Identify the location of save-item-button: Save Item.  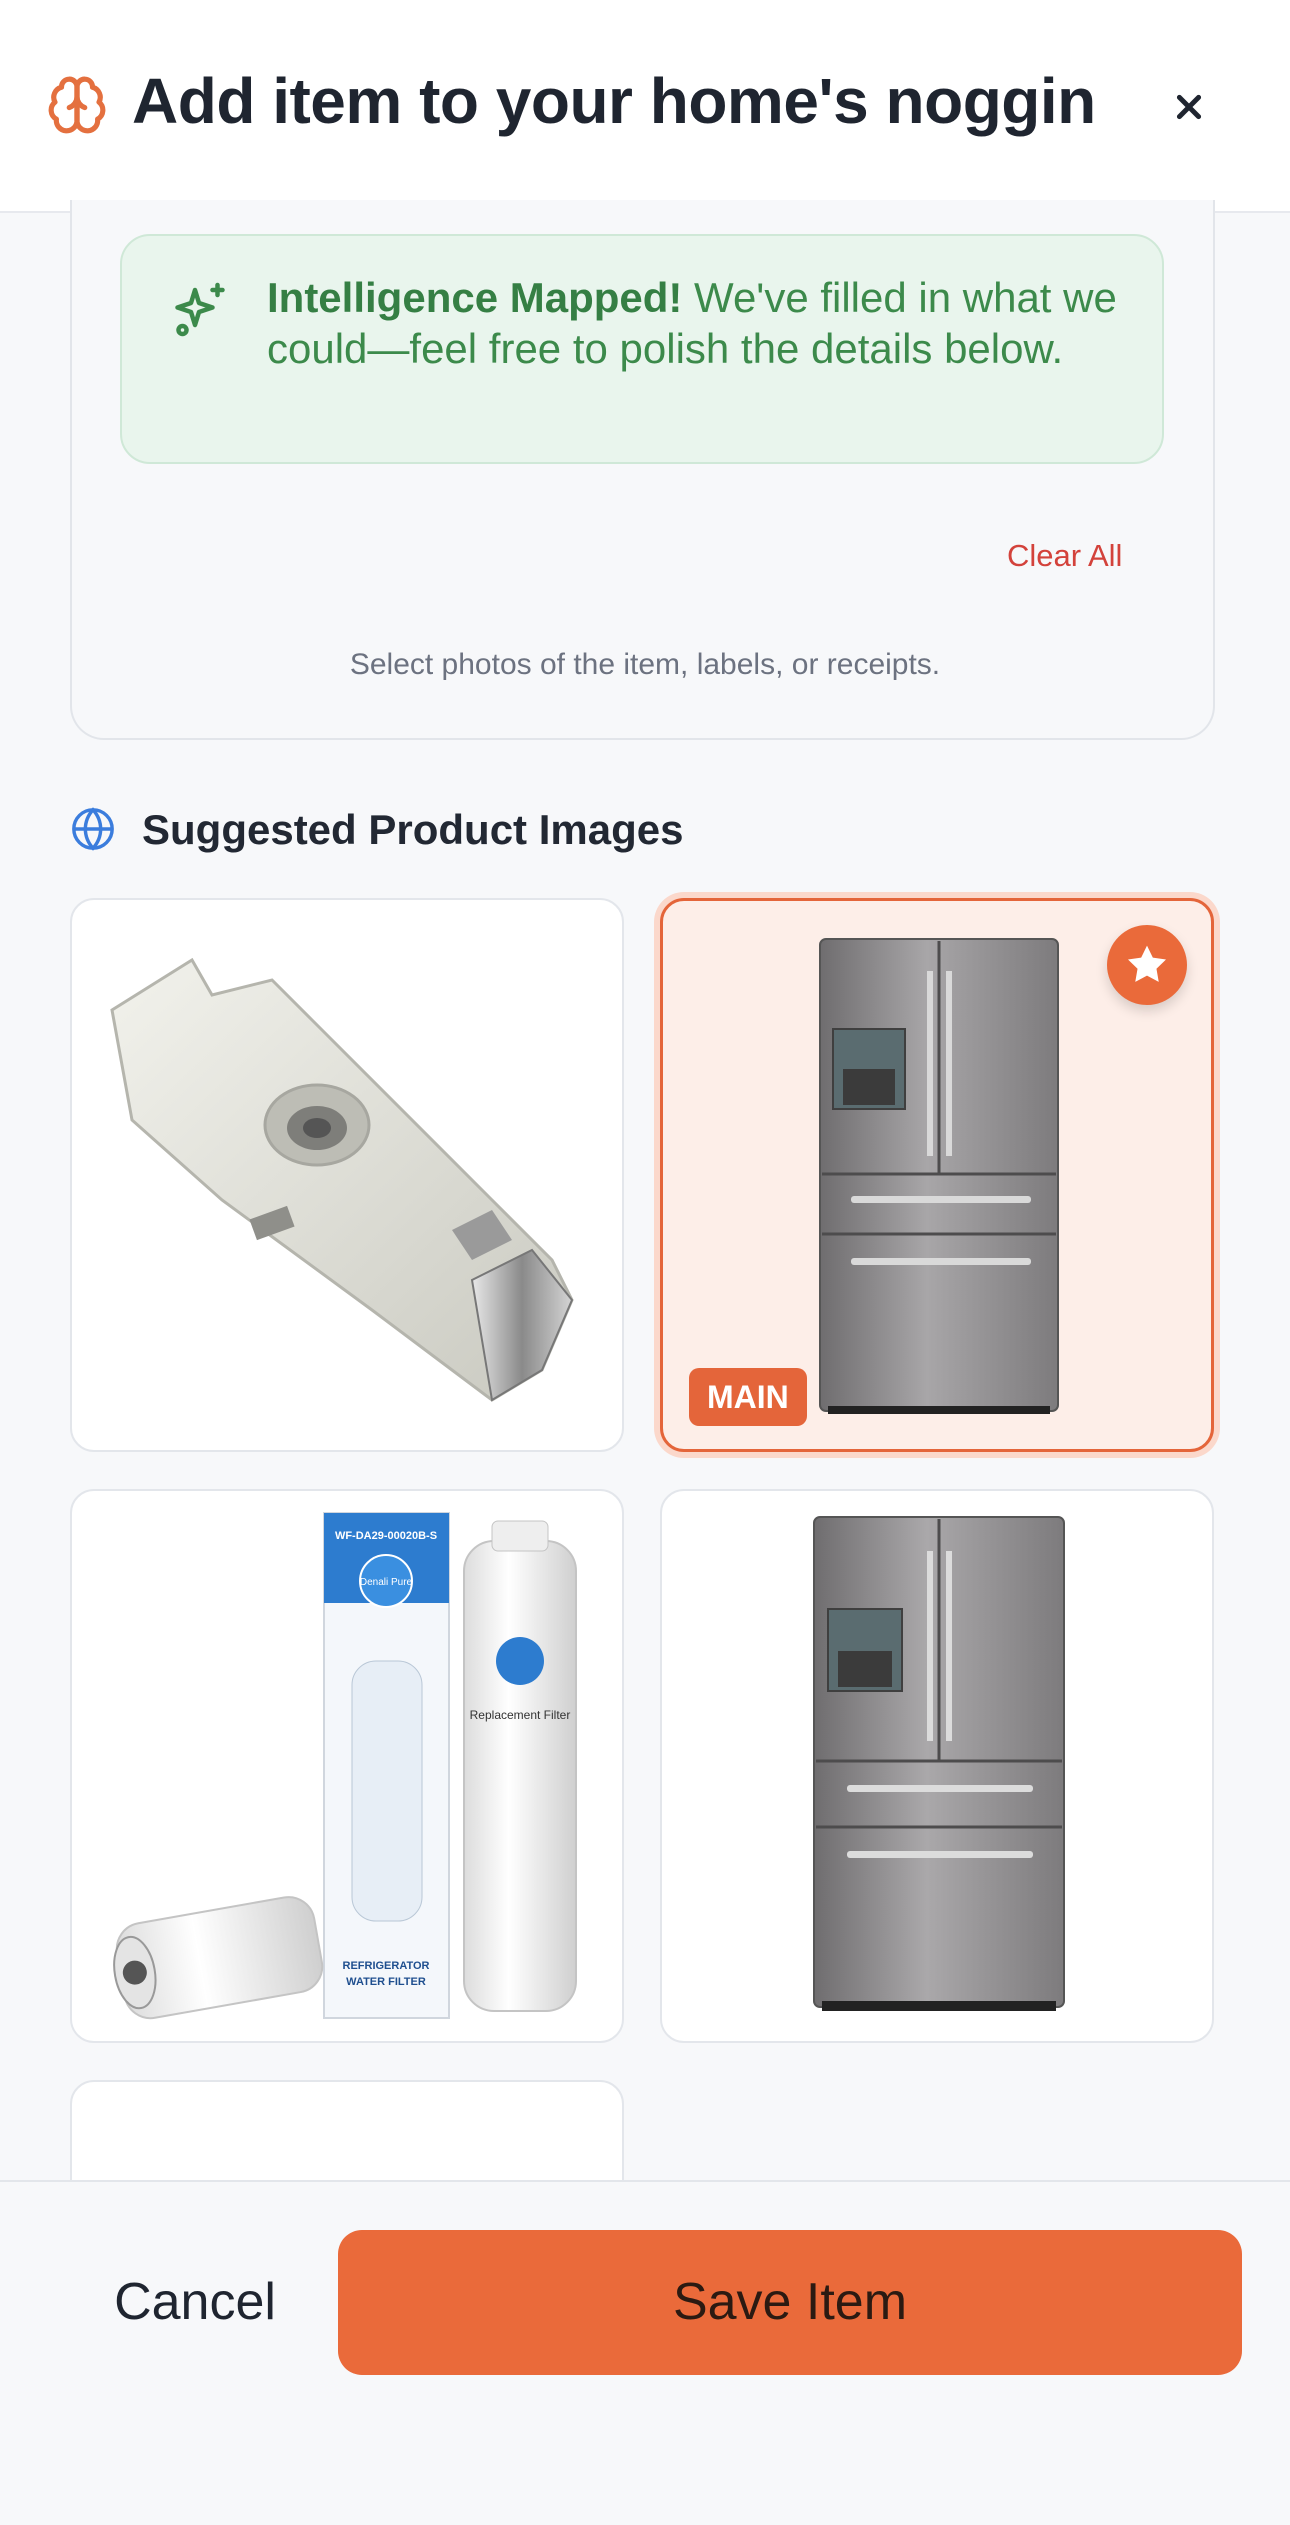
(790, 2302).